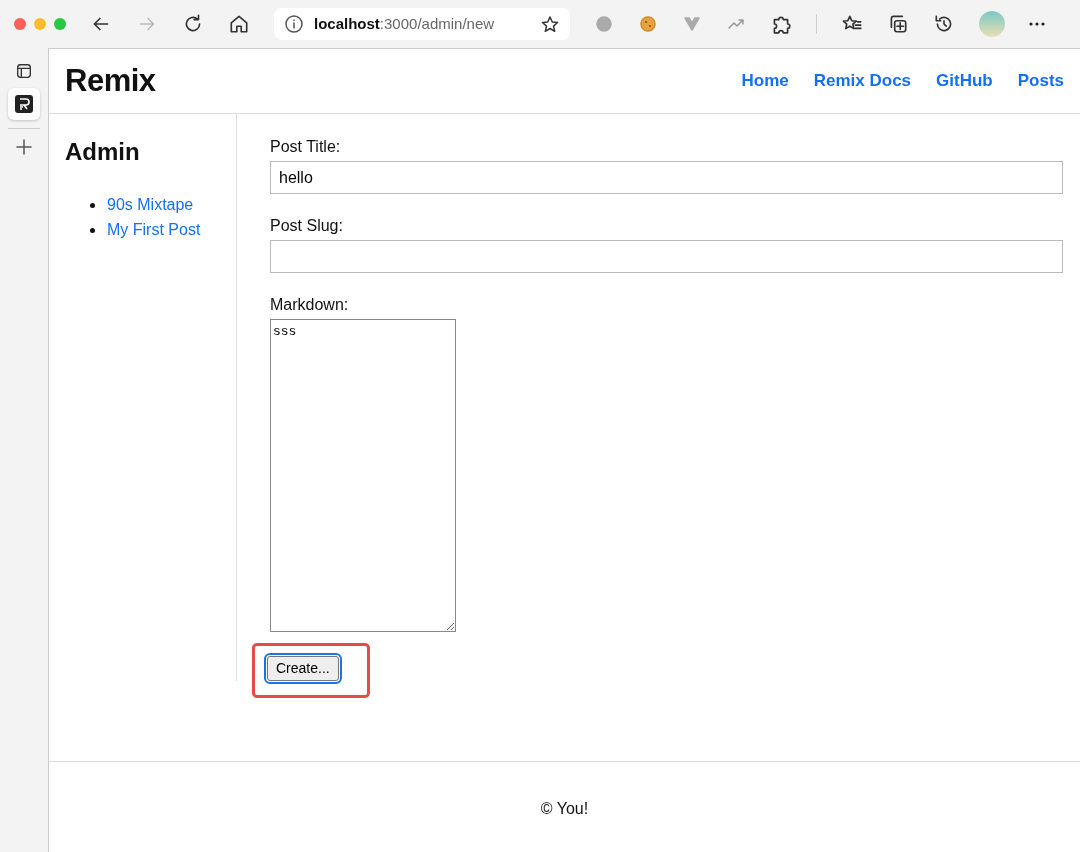 This screenshot has height=852, width=1080. Describe the element at coordinates (363, 475) in the screenshot. I see `markdown-textarea: sss` at that location.